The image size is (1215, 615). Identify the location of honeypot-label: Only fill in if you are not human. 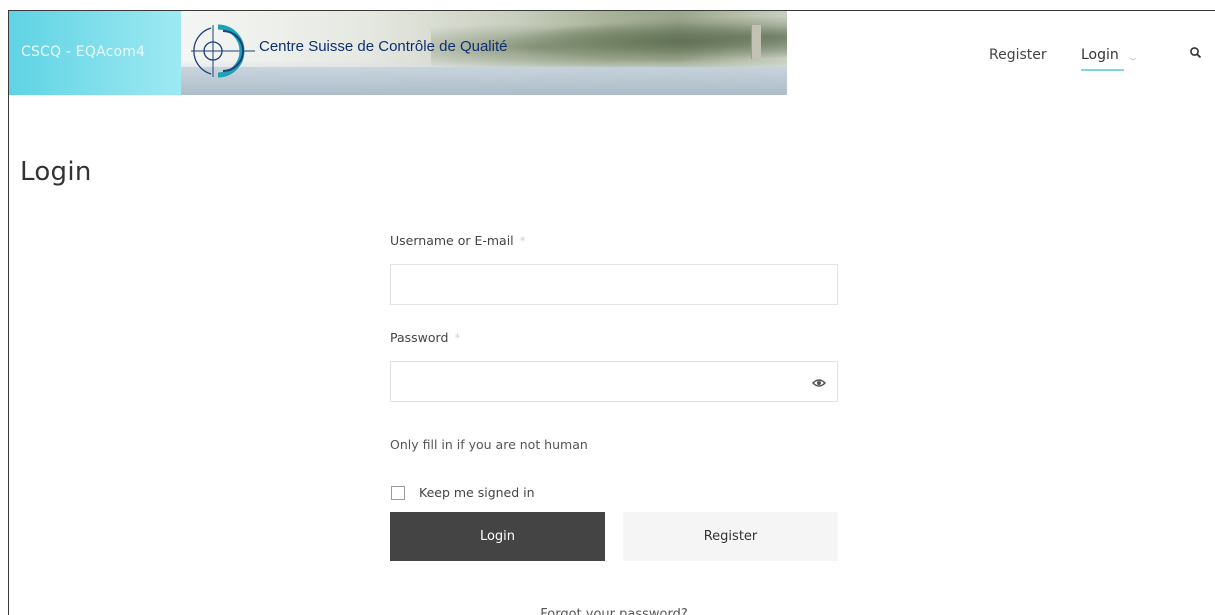
(489, 444).